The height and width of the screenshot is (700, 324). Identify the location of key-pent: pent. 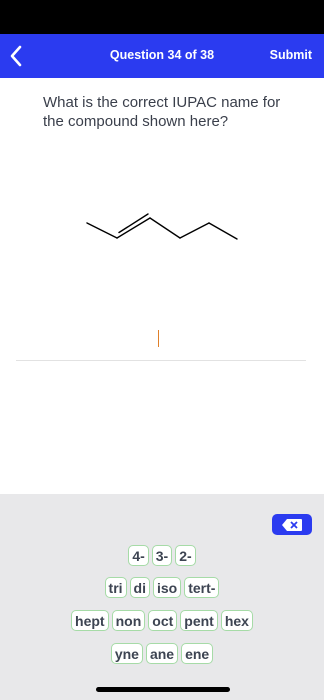
(199, 620).